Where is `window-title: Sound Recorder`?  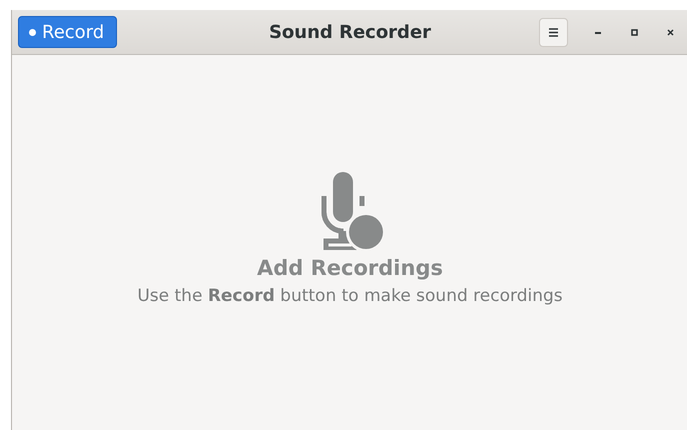 window-title: Sound Recorder is located at coordinates (350, 32).